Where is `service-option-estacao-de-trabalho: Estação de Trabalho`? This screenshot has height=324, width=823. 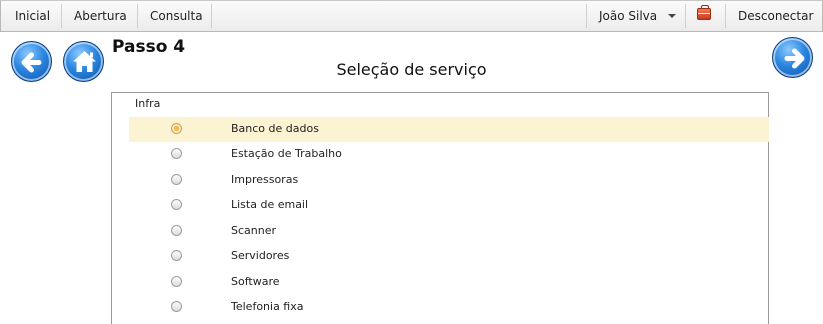 service-option-estacao-de-trabalho: Estação de Trabalho is located at coordinates (449, 154).